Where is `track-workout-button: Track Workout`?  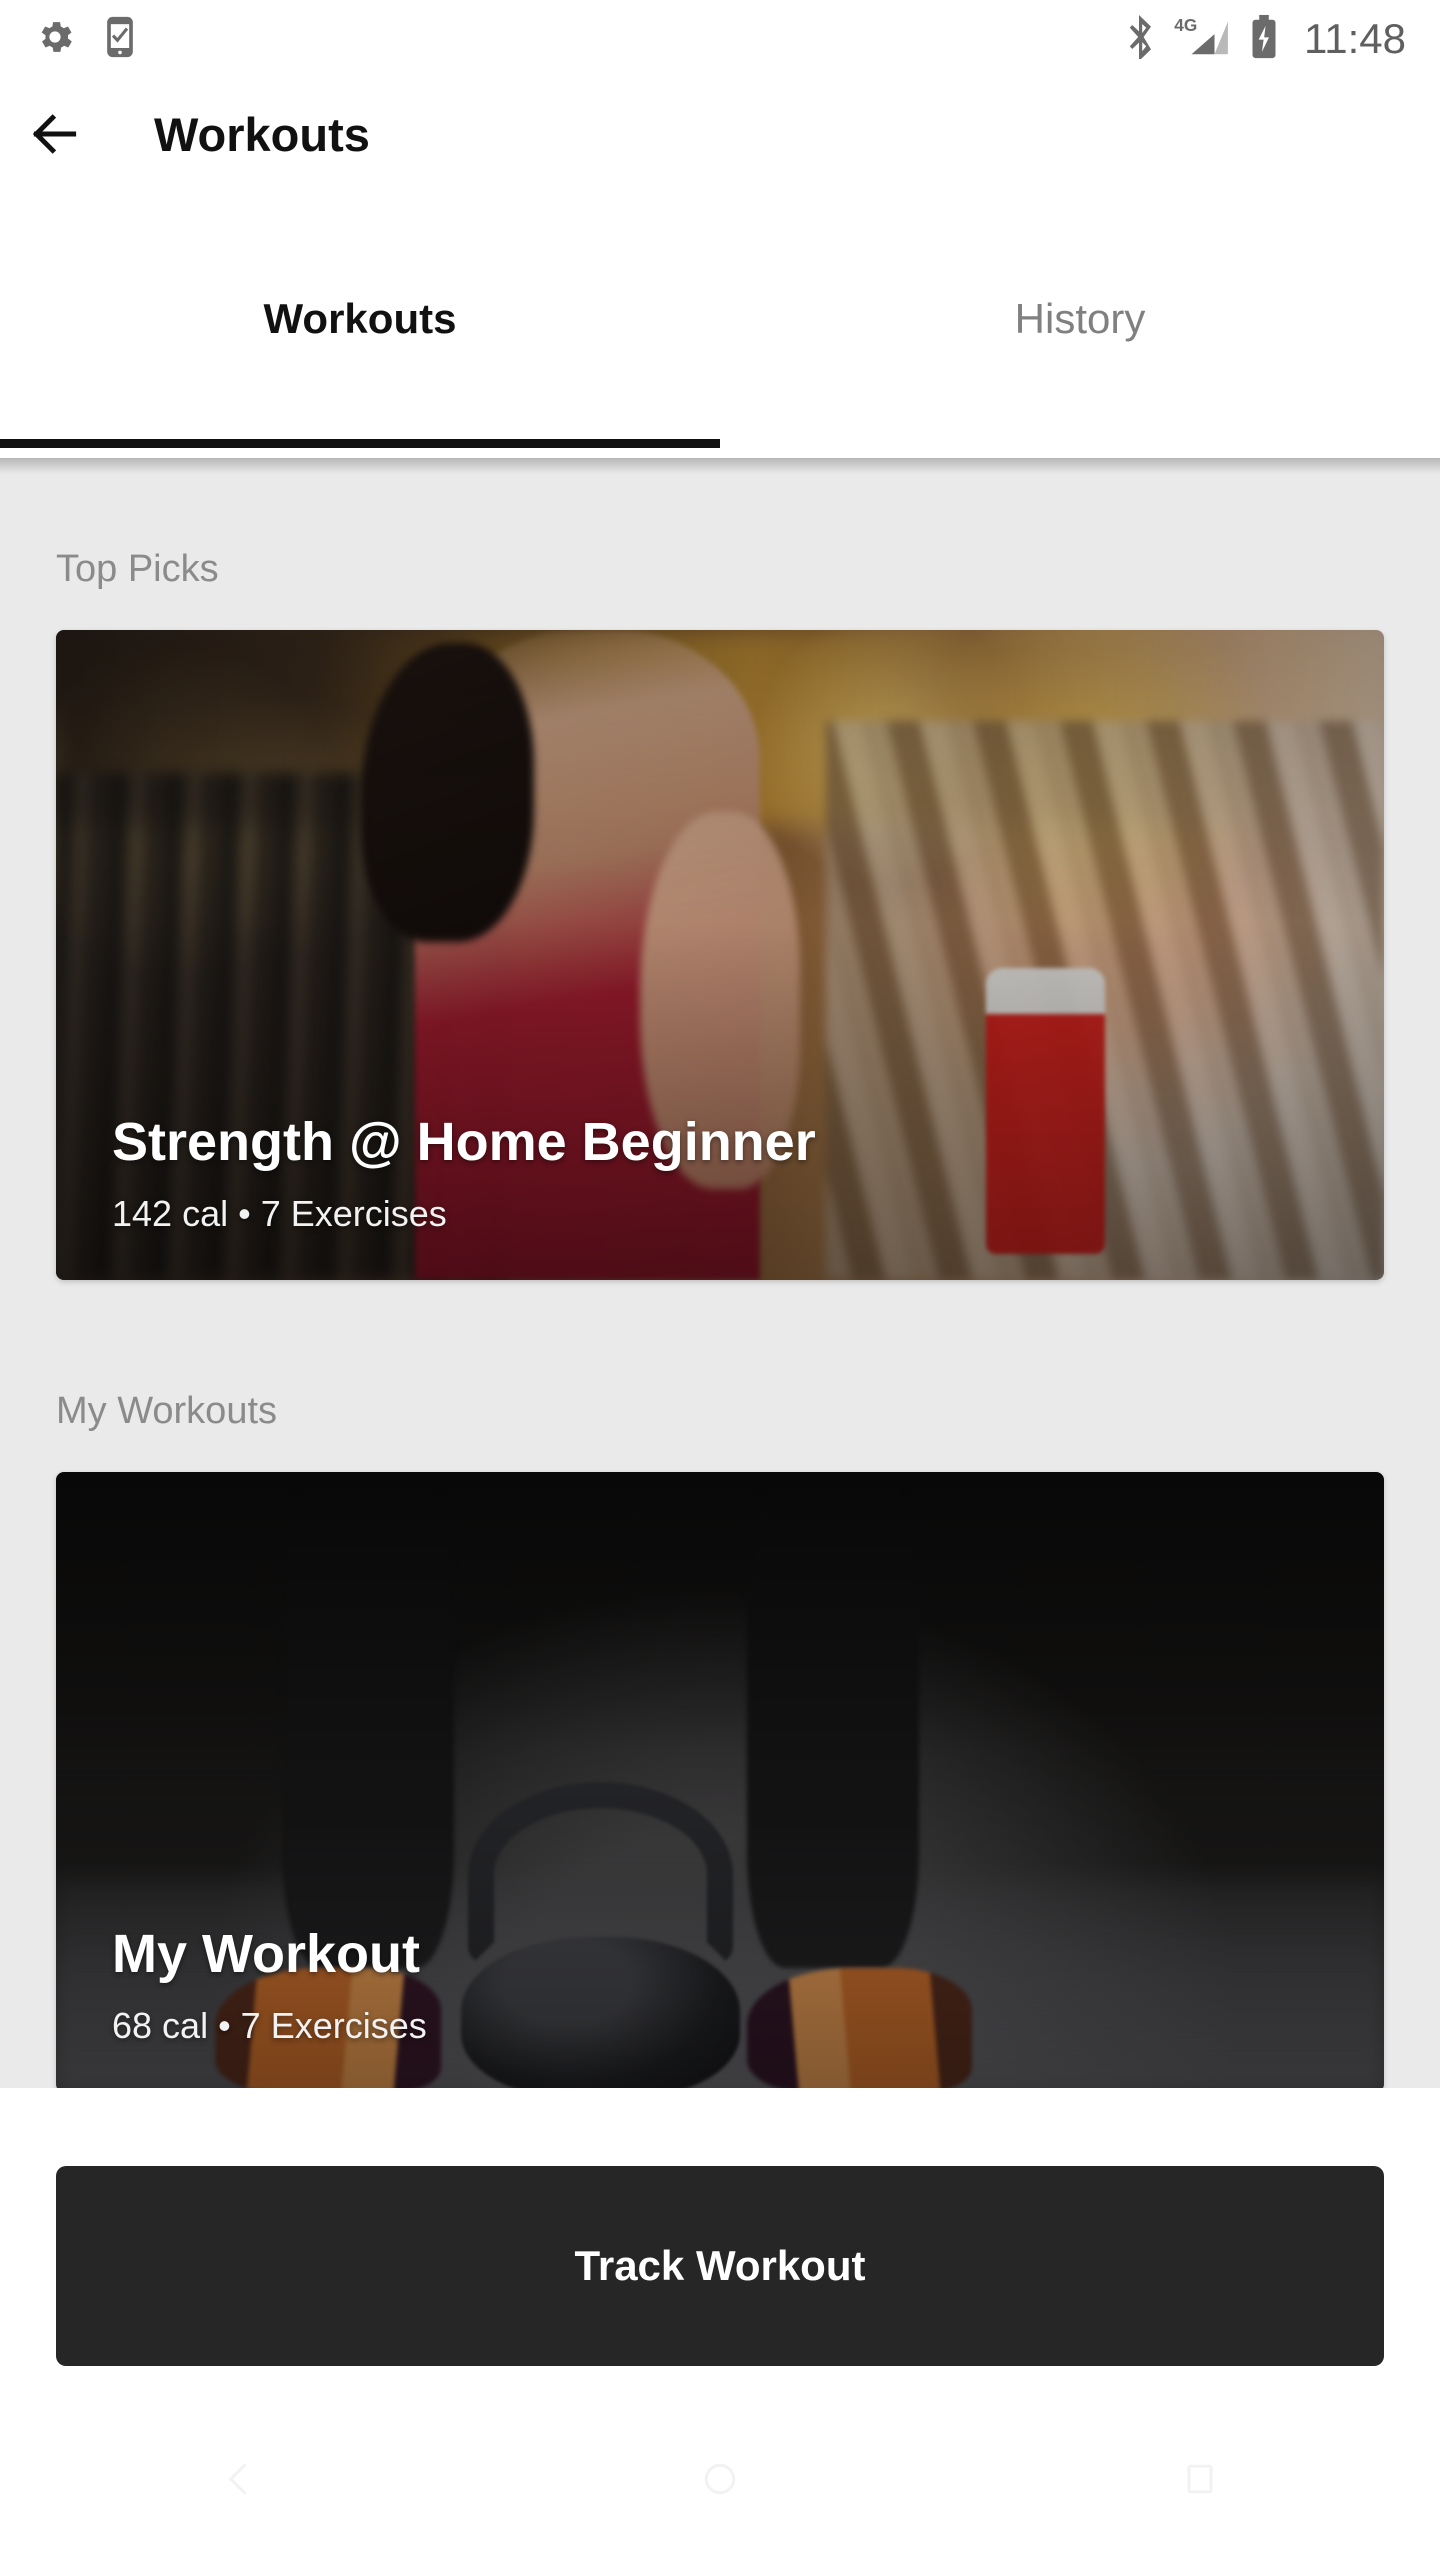 track-workout-button: Track Workout is located at coordinates (720, 2266).